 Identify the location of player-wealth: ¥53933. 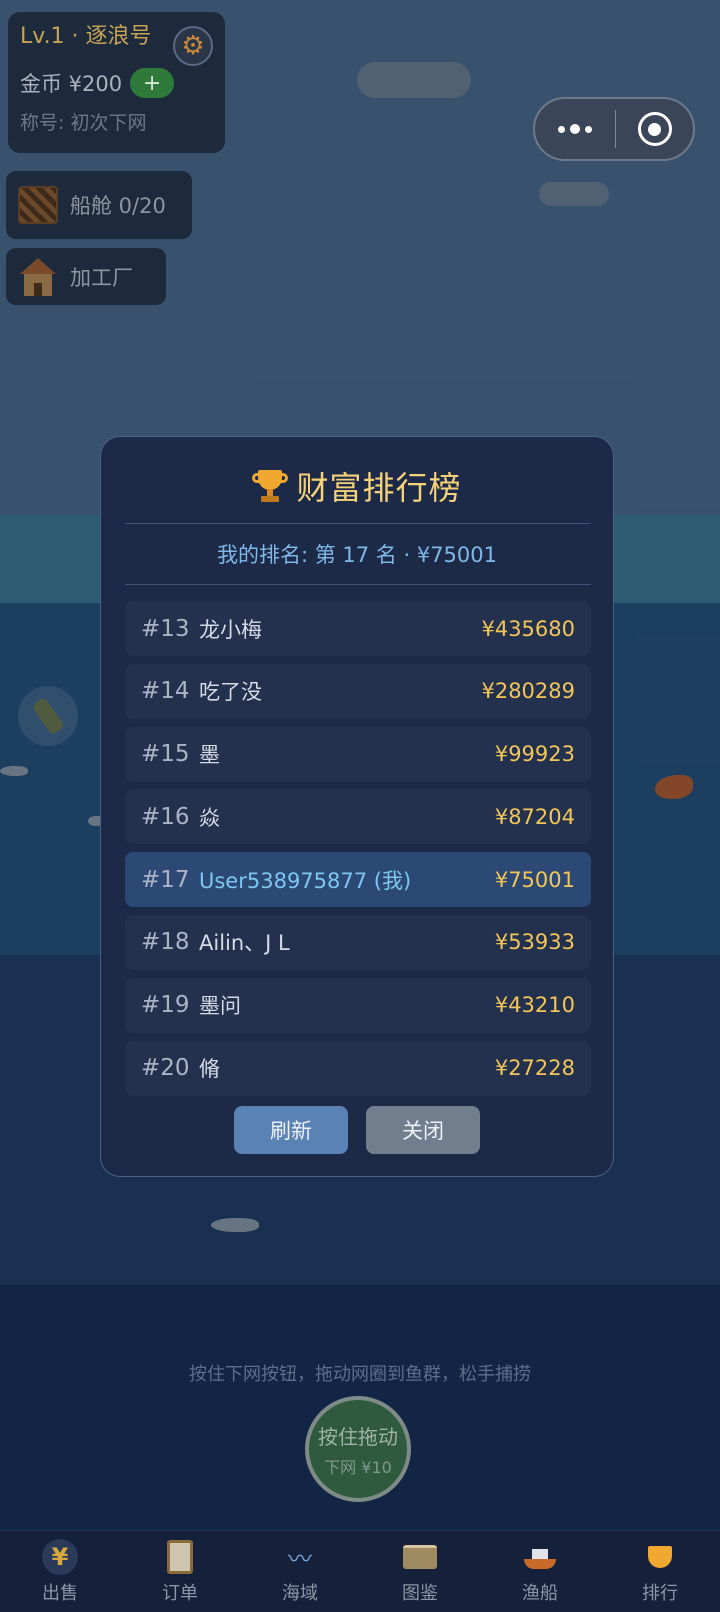
(534, 942).